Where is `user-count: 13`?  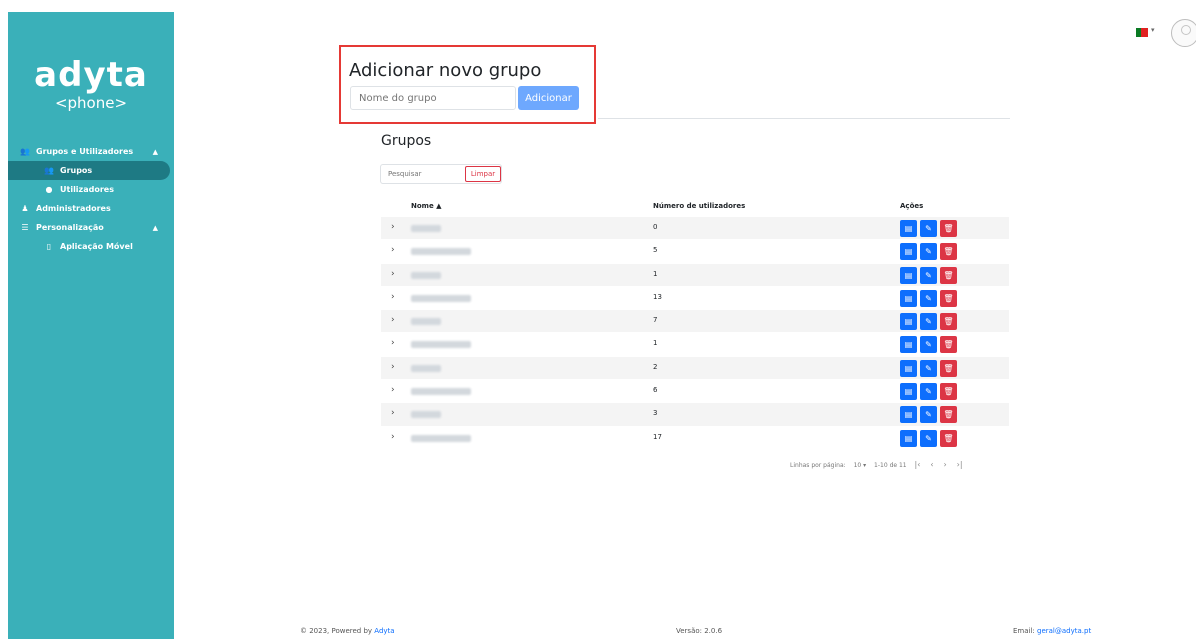
user-count: 13 is located at coordinates (657, 296).